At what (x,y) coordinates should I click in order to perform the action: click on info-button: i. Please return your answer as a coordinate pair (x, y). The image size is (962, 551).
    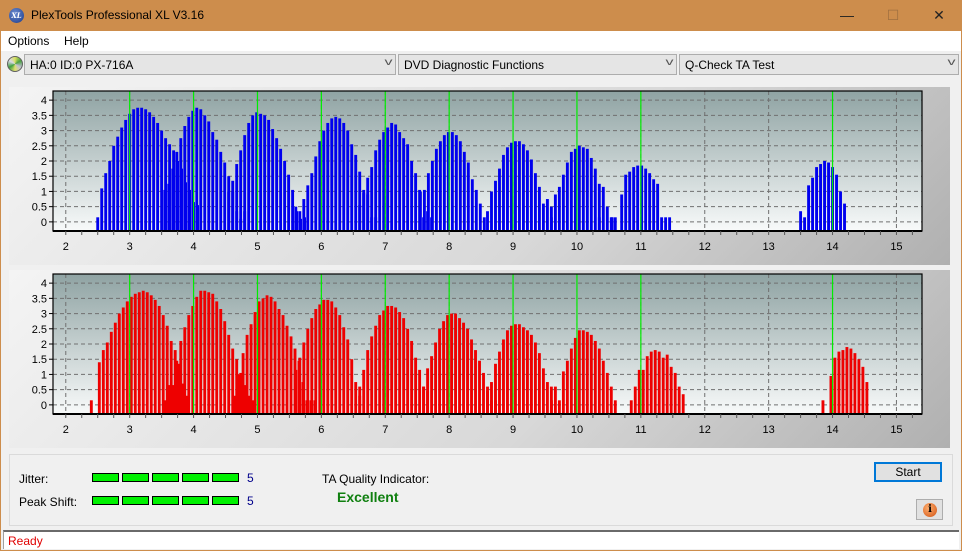
    Looking at the image, I should click on (929, 509).